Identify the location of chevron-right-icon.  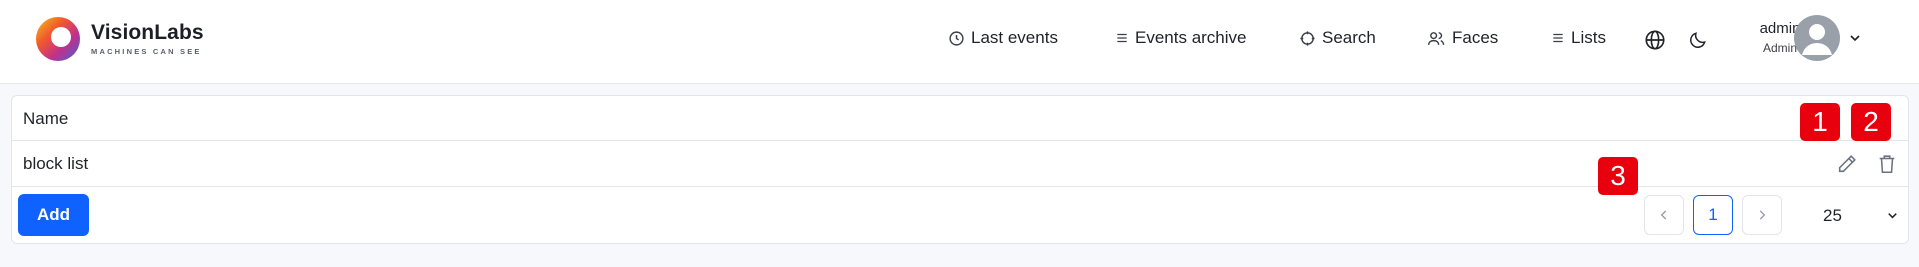
(1762, 215).